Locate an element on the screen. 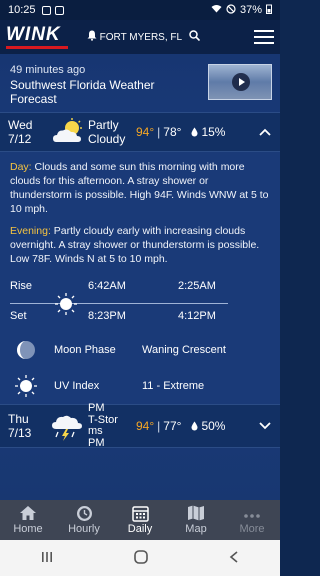 Image resolution: width=320 pixels, height=576 pixels. bell-icon is located at coordinates (92, 37).